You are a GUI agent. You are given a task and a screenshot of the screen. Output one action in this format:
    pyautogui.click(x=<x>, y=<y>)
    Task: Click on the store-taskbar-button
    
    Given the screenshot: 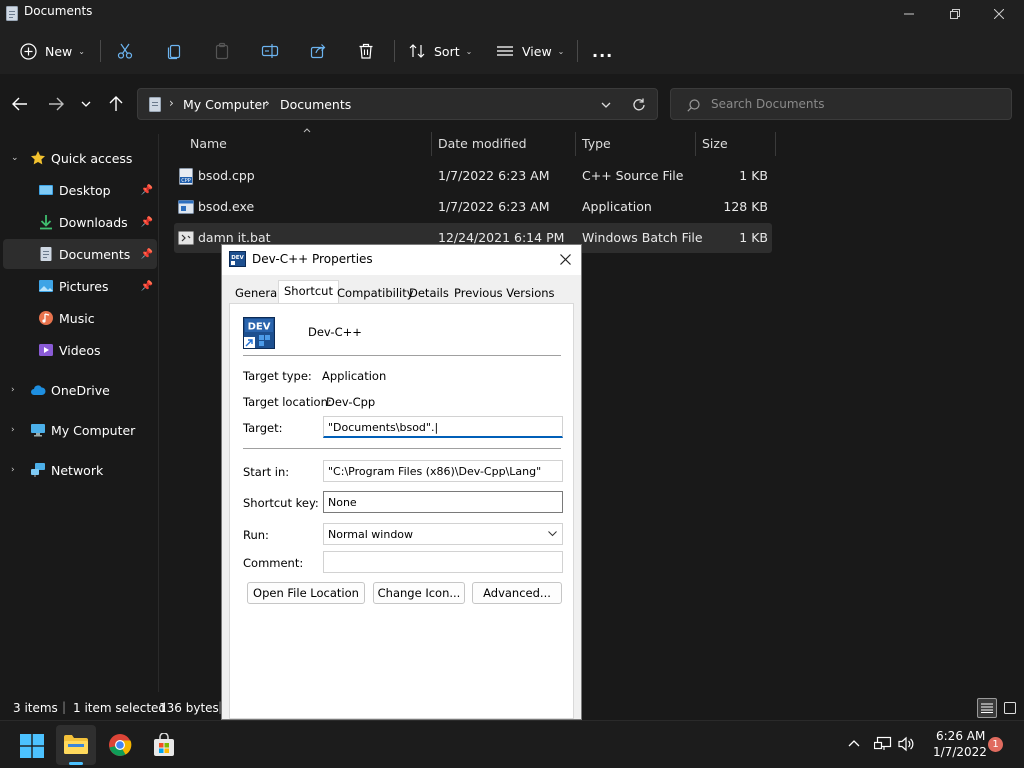 What is the action you would take?
    pyautogui.click(x=164, y=745)
    